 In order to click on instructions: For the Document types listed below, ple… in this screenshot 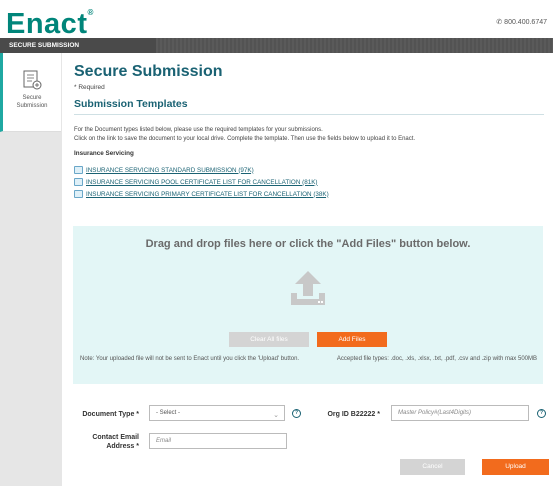, I will do `click(245, 134)`.